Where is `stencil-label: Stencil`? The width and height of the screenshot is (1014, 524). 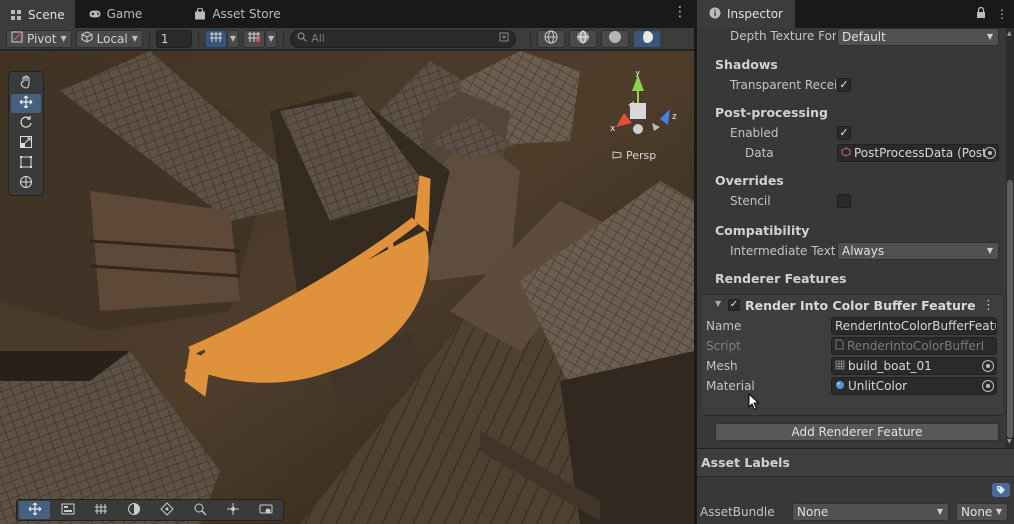
stencil-label: Stencil is located at coordinates (750, 201).